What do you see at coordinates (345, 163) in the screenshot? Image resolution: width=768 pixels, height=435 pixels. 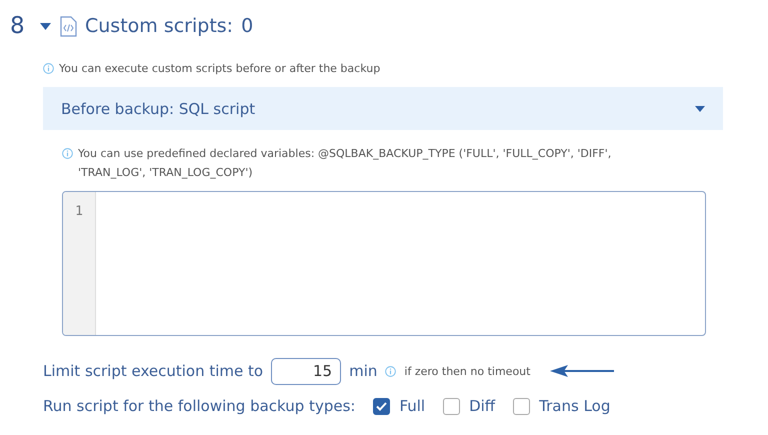 I see `hint-text: You can use predefined declared variables: @SQLBAK_BACKUP_TYPE ('FULL', 'FULL_COPY', 'DIFF', 'TRAN_LOG', 'TRAN_LOG_COPY')` at bounding box center [345, 163].